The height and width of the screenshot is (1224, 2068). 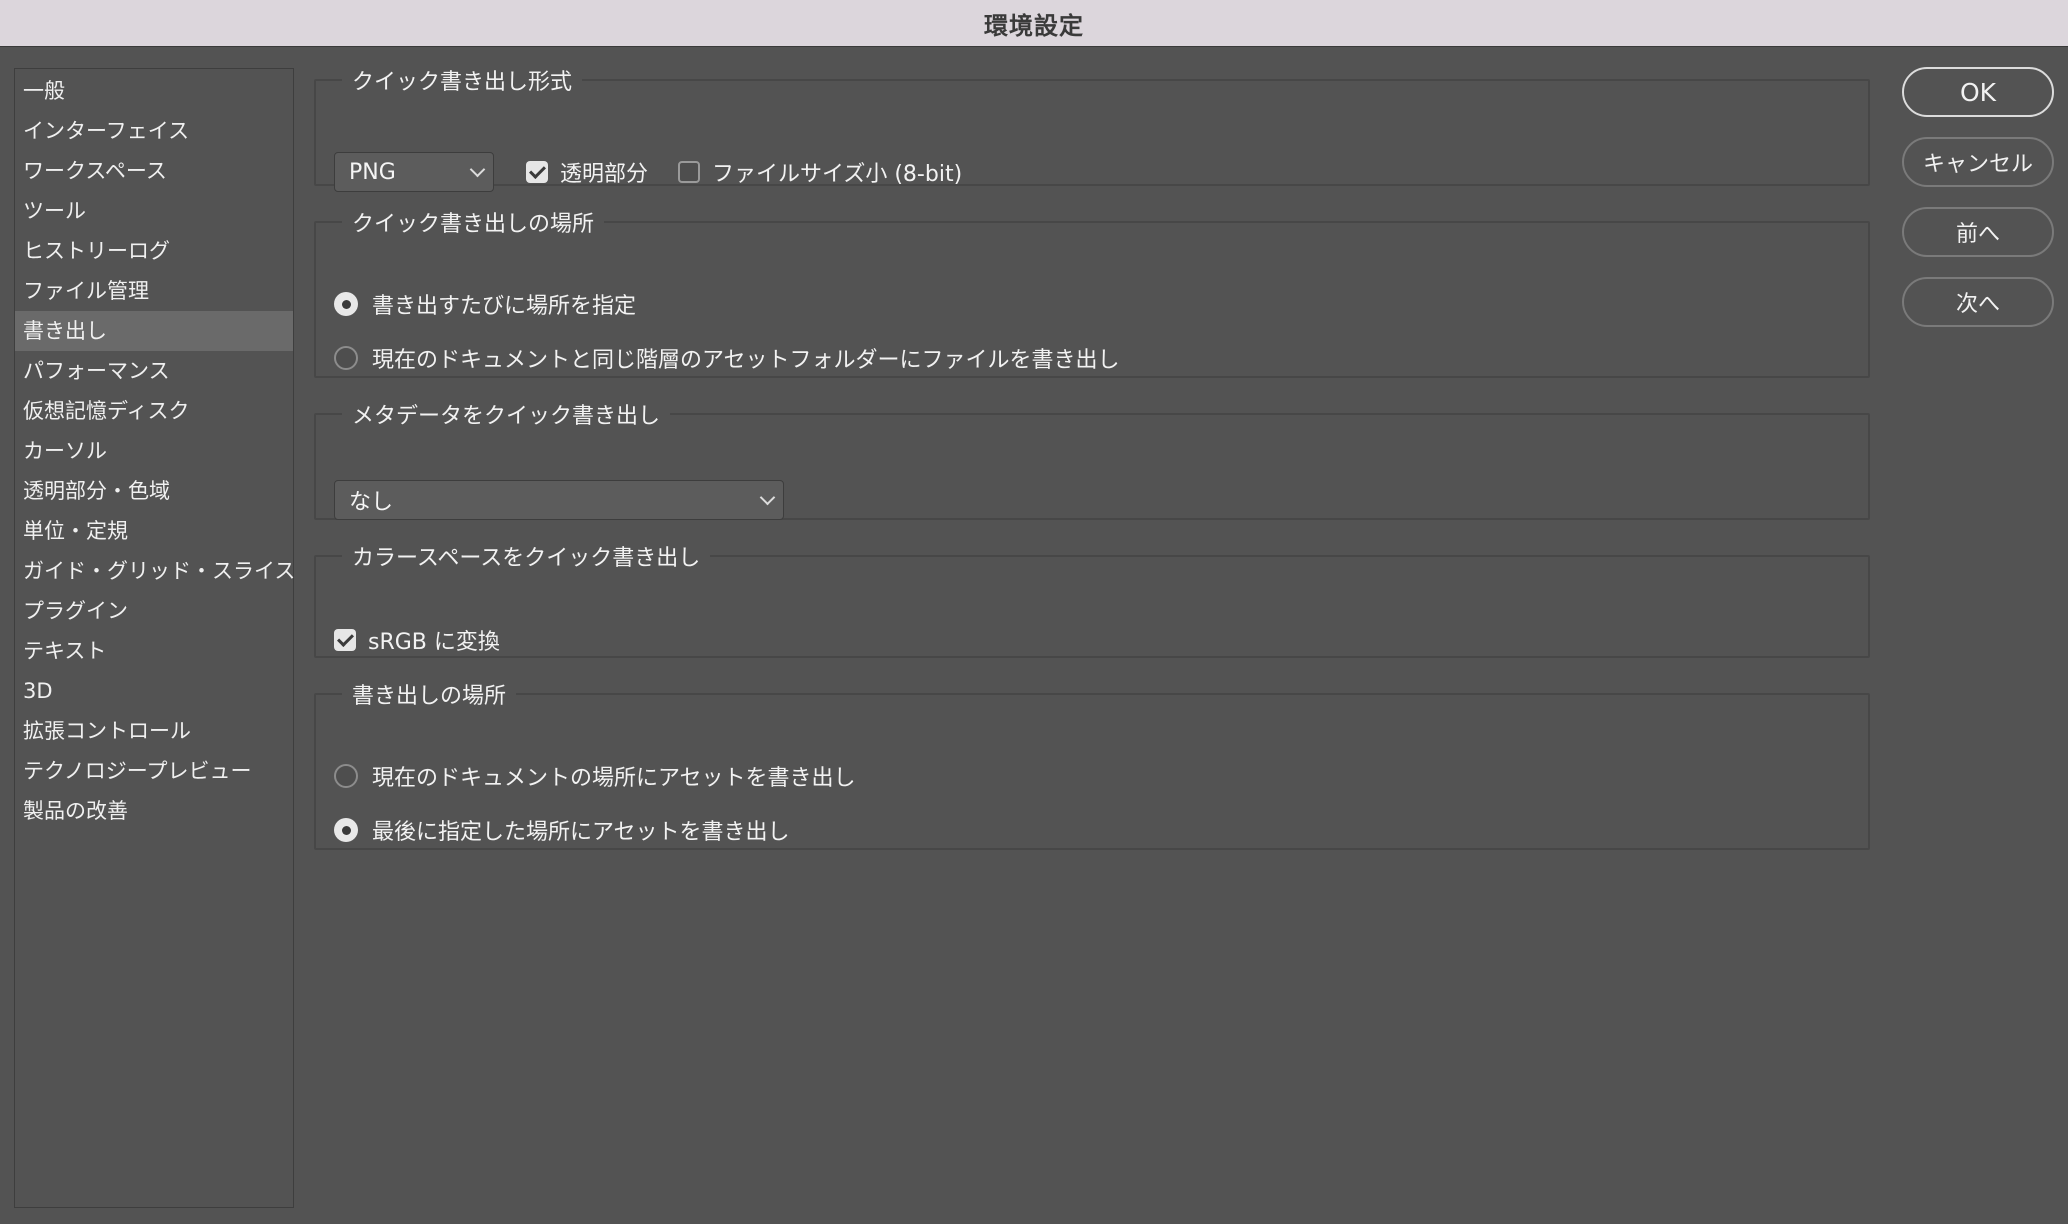 I want to click on radio-ask-each-time, so click(x=346, y=304).